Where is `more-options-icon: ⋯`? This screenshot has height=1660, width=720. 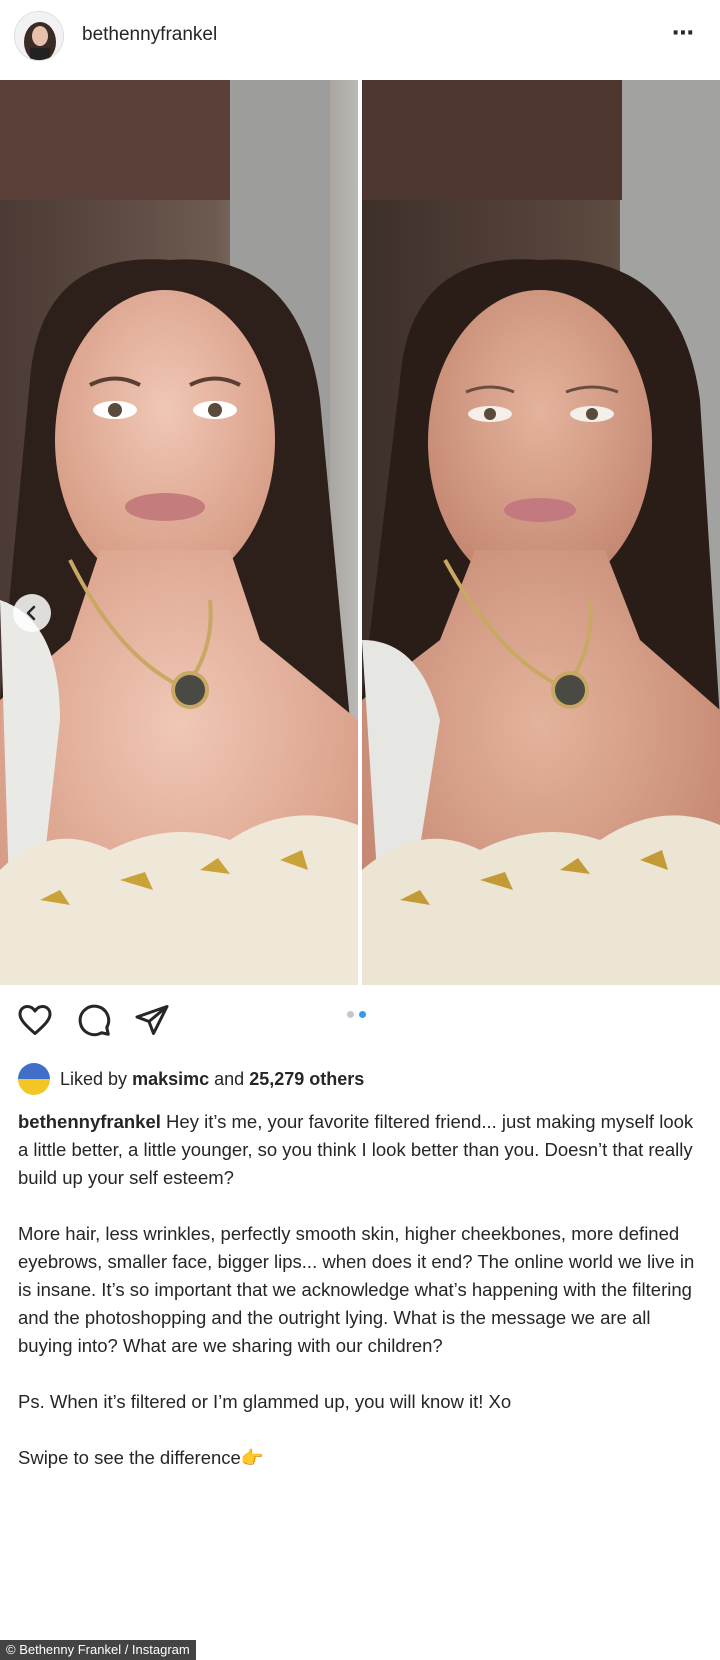
more-options-icon: ⋯ is located at coordinates (683, 33).